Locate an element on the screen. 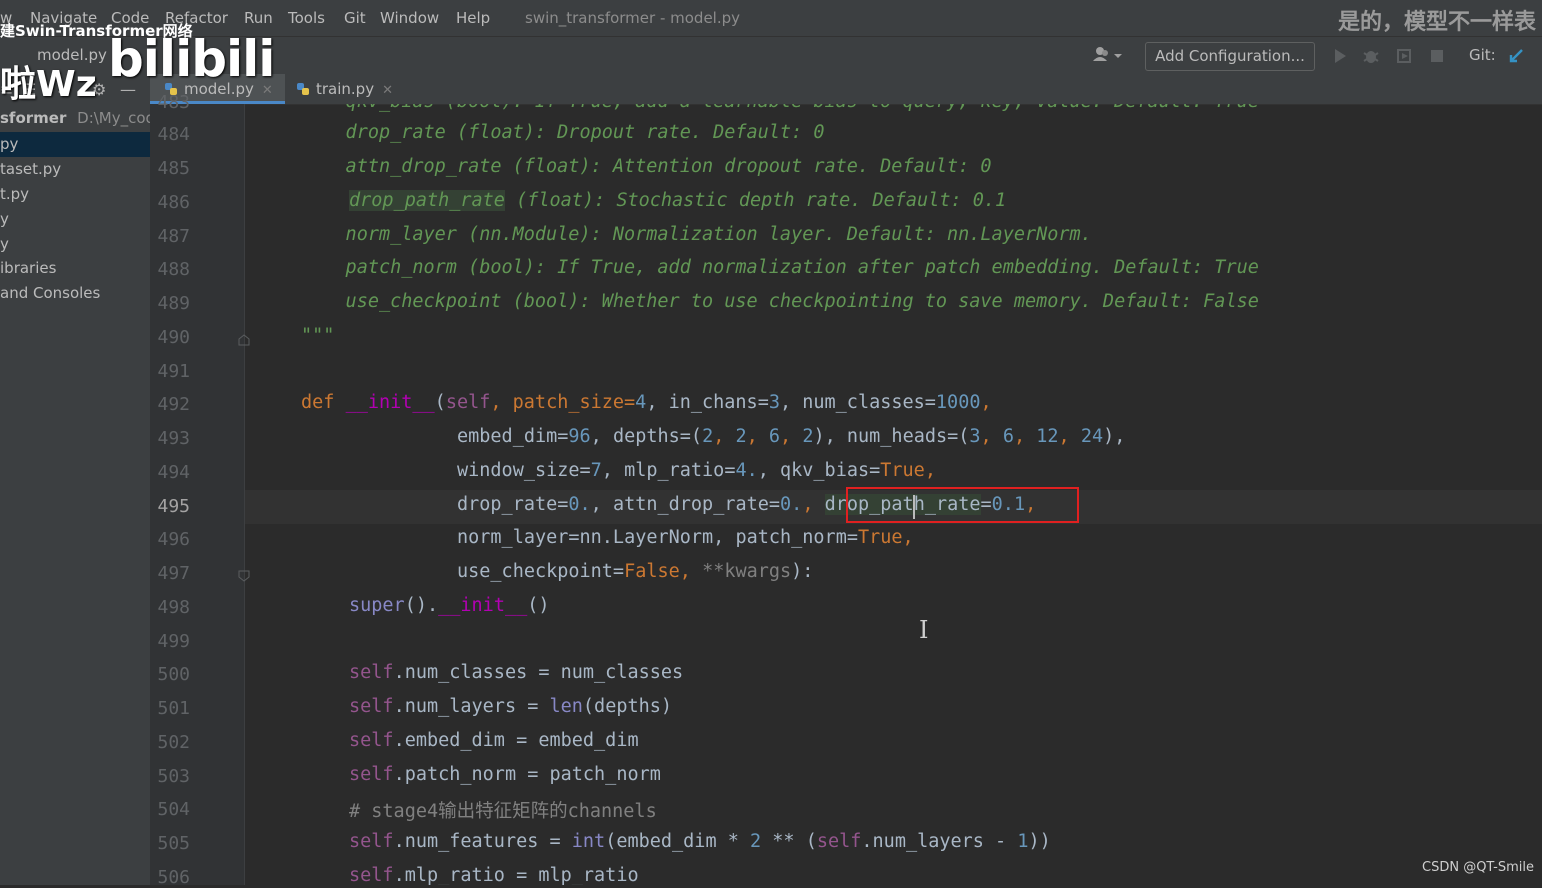 The width and height of the screenshot is (1542, 888). uploader-watermark: 啦Wz is located at coordinates (48, 84).